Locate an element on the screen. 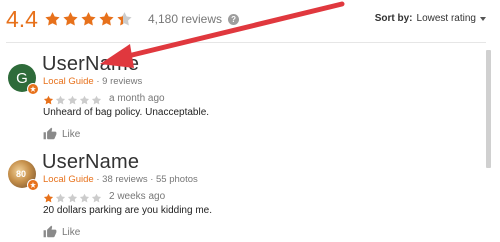 Image resolution: width=500 pixels, height=242 pixels. summary-stars is located at coordinates (89, 19).